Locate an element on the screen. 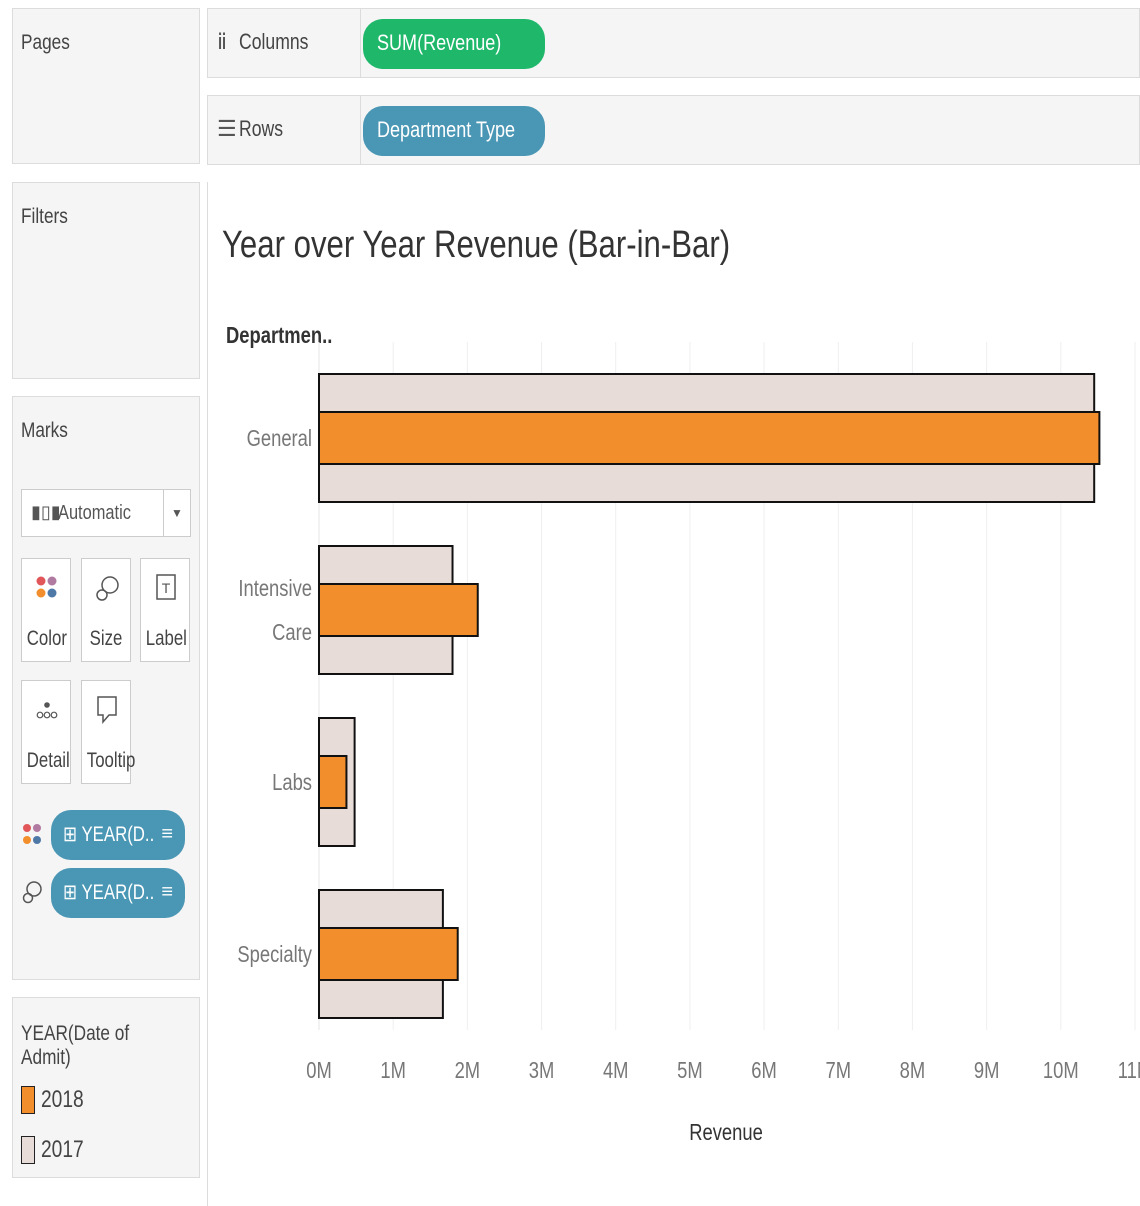  mark-type-dropdown: ▮▯▮ Automatic ▼ is located at coordinates (106, 513).